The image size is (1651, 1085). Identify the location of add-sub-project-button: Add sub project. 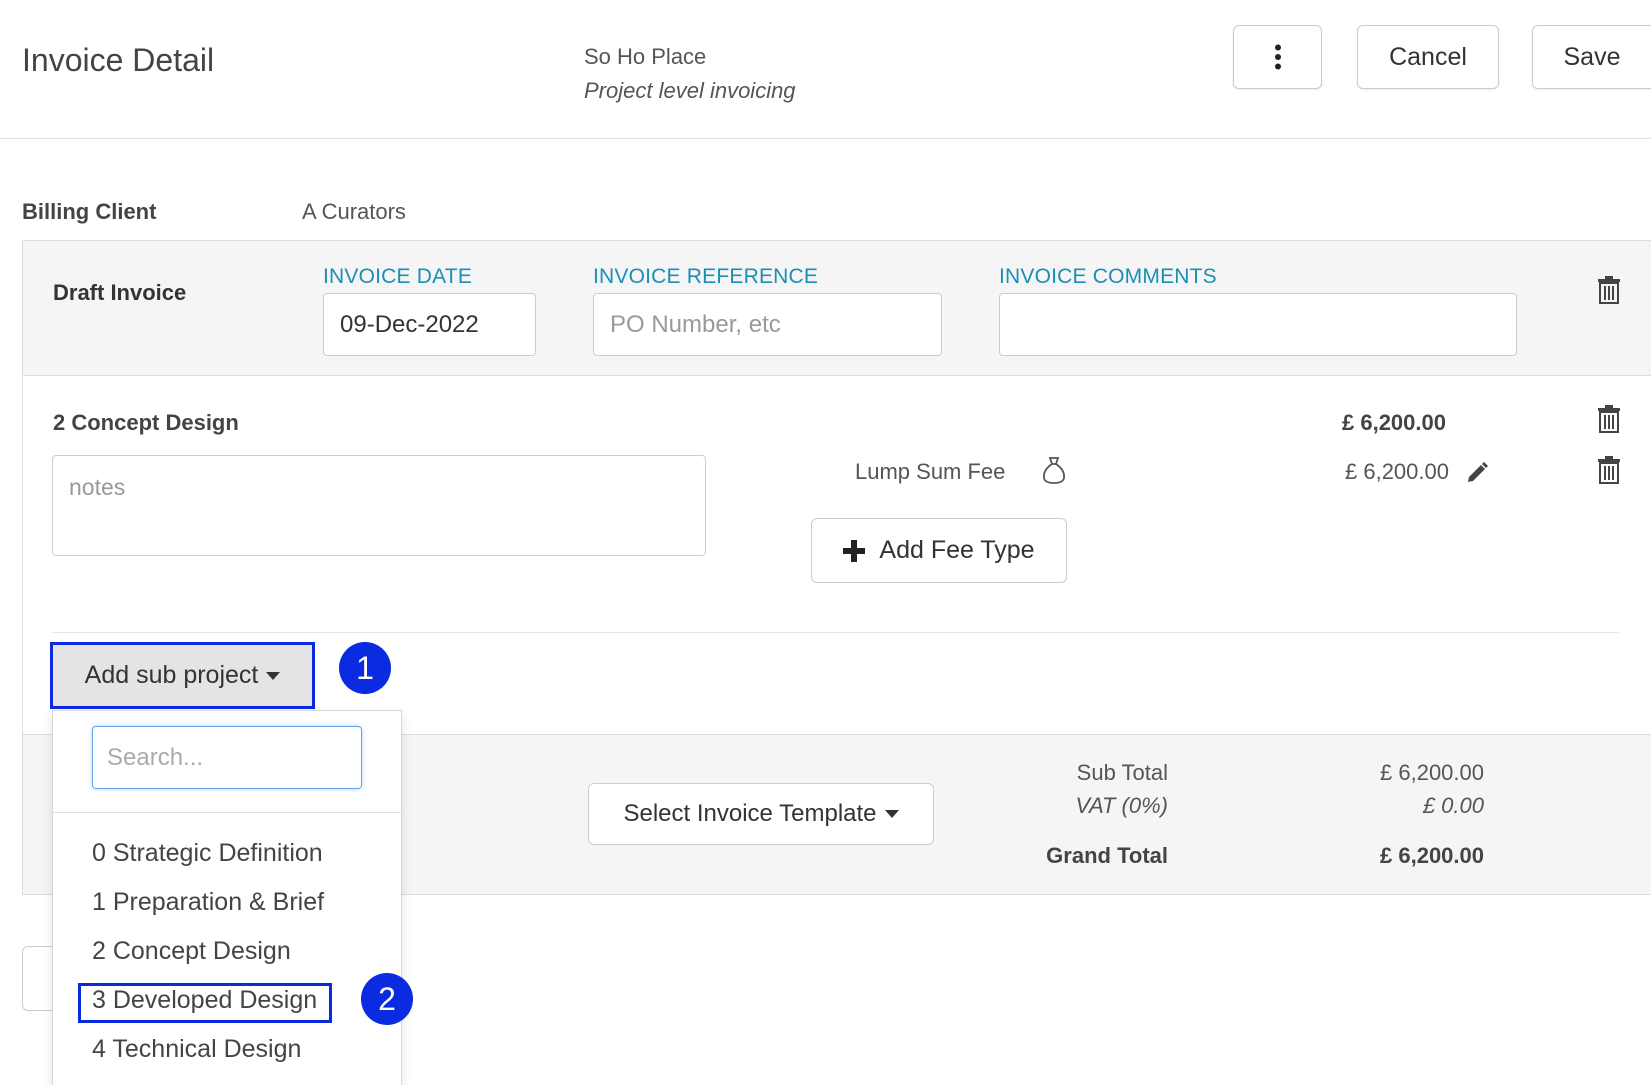
(182, 675).